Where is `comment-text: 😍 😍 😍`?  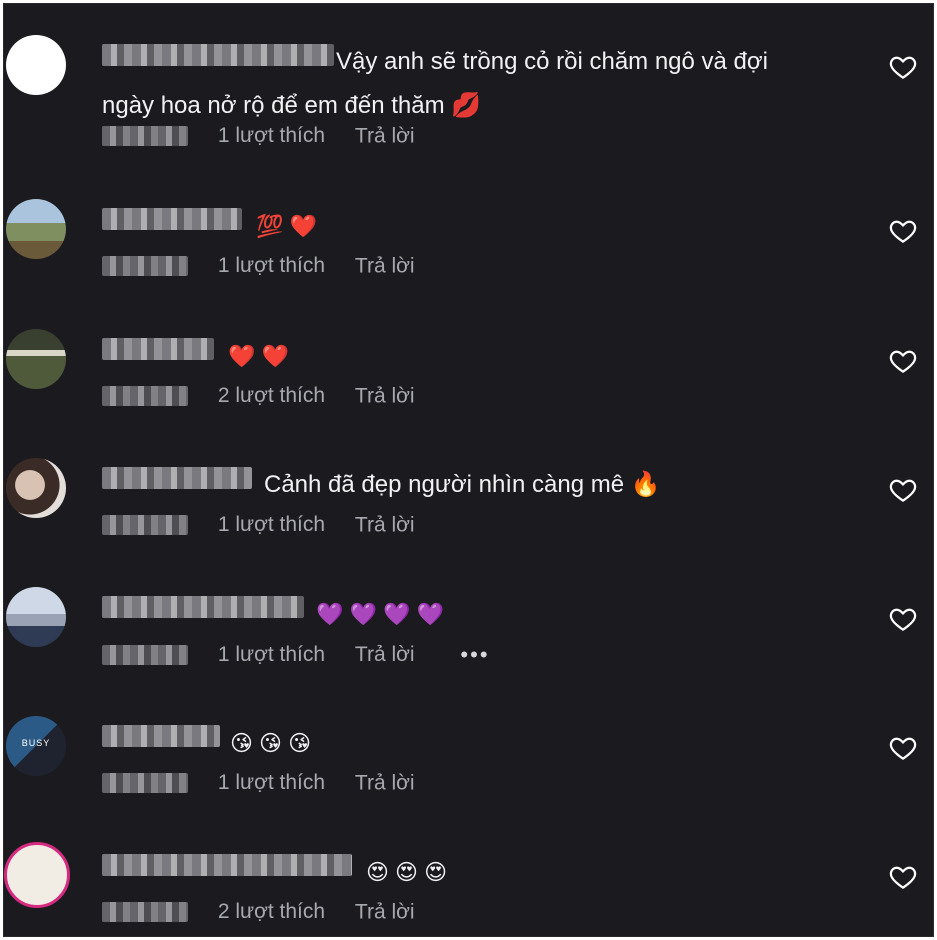
comment-text: 😍 😍 😍 is located at coordinates (649, 872).